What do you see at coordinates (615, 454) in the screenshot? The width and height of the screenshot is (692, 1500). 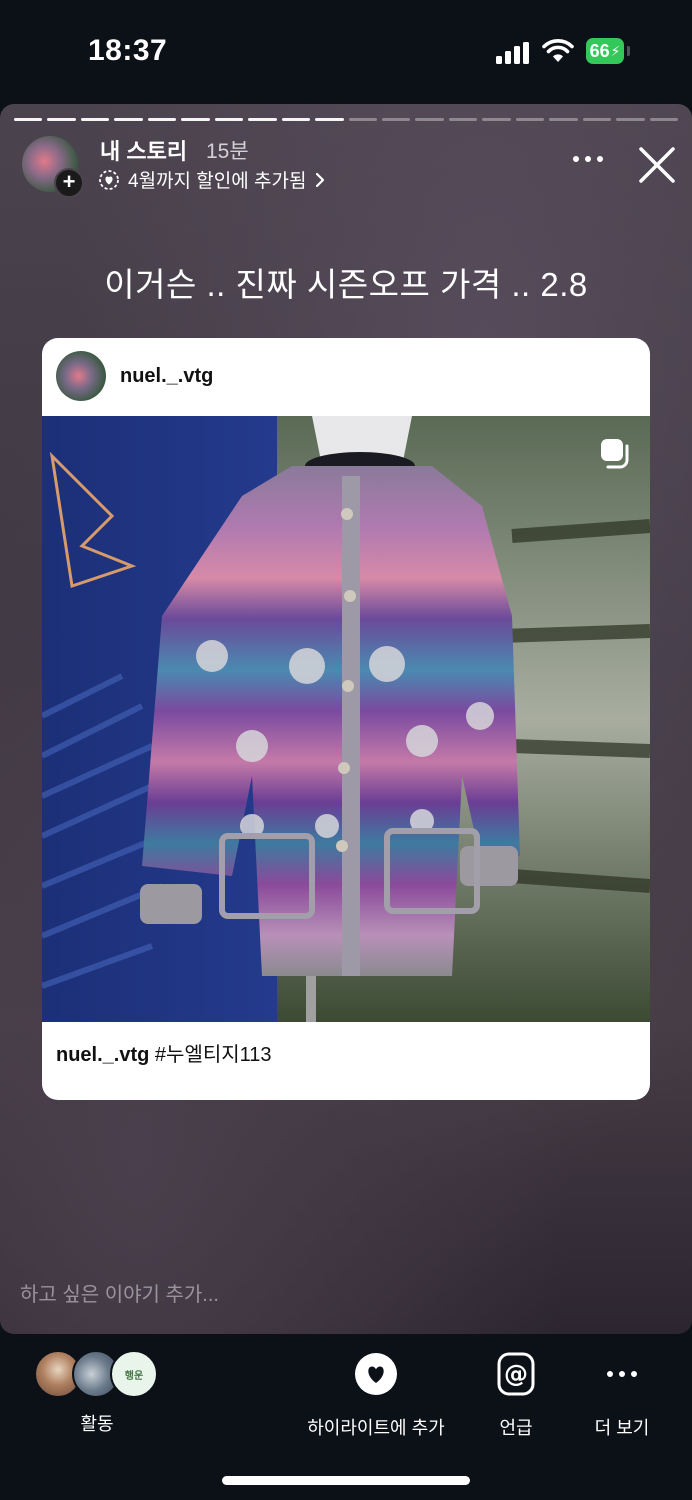 I see `carousel-icon` at bounding box center [615, 454].